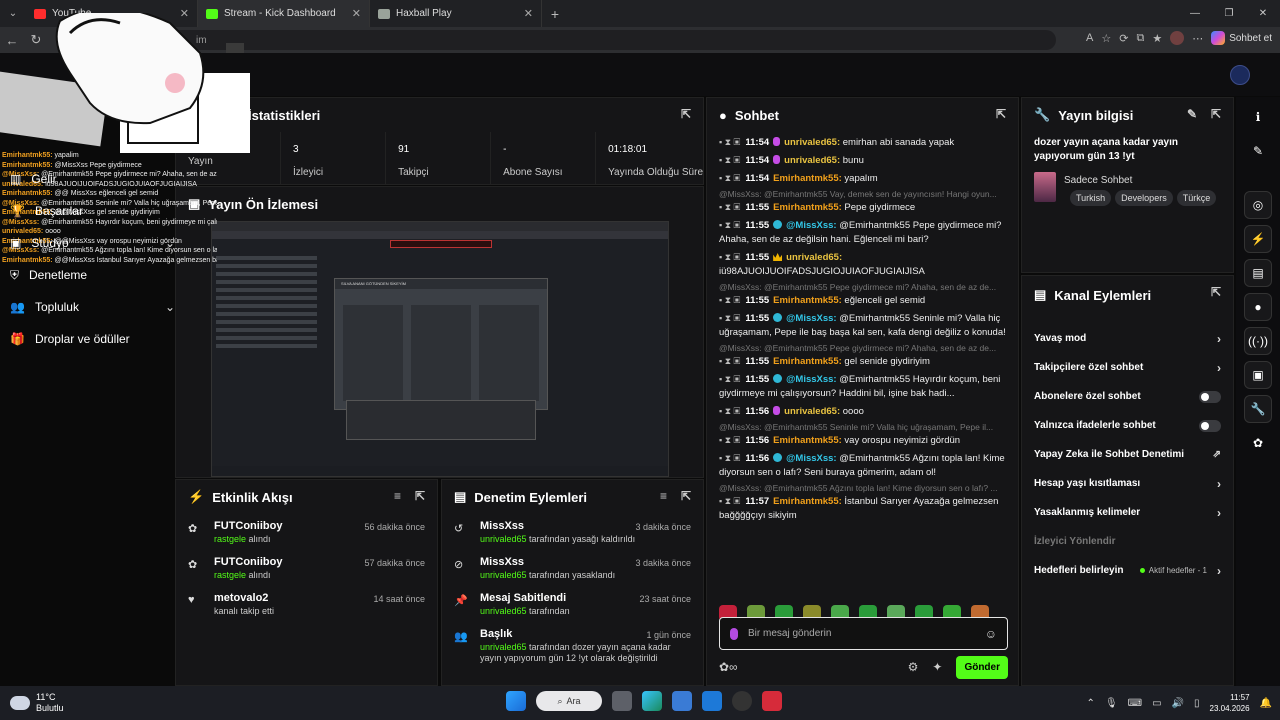  I want to click on subscribers-only-toggle, so click(1210, 396).